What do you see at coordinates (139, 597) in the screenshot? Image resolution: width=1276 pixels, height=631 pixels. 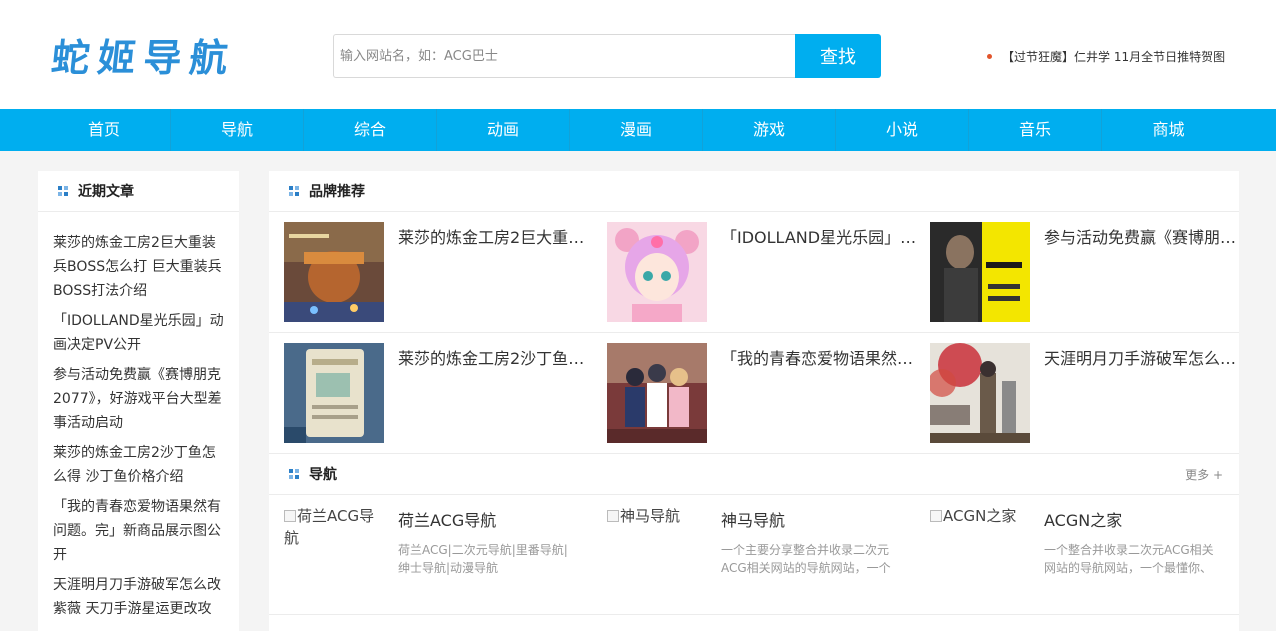 I see `recent-post-link: 天涯明月刀手游破军怎么改紫薇 天刀手游星运更改攻` at bounding box center [139, 597].